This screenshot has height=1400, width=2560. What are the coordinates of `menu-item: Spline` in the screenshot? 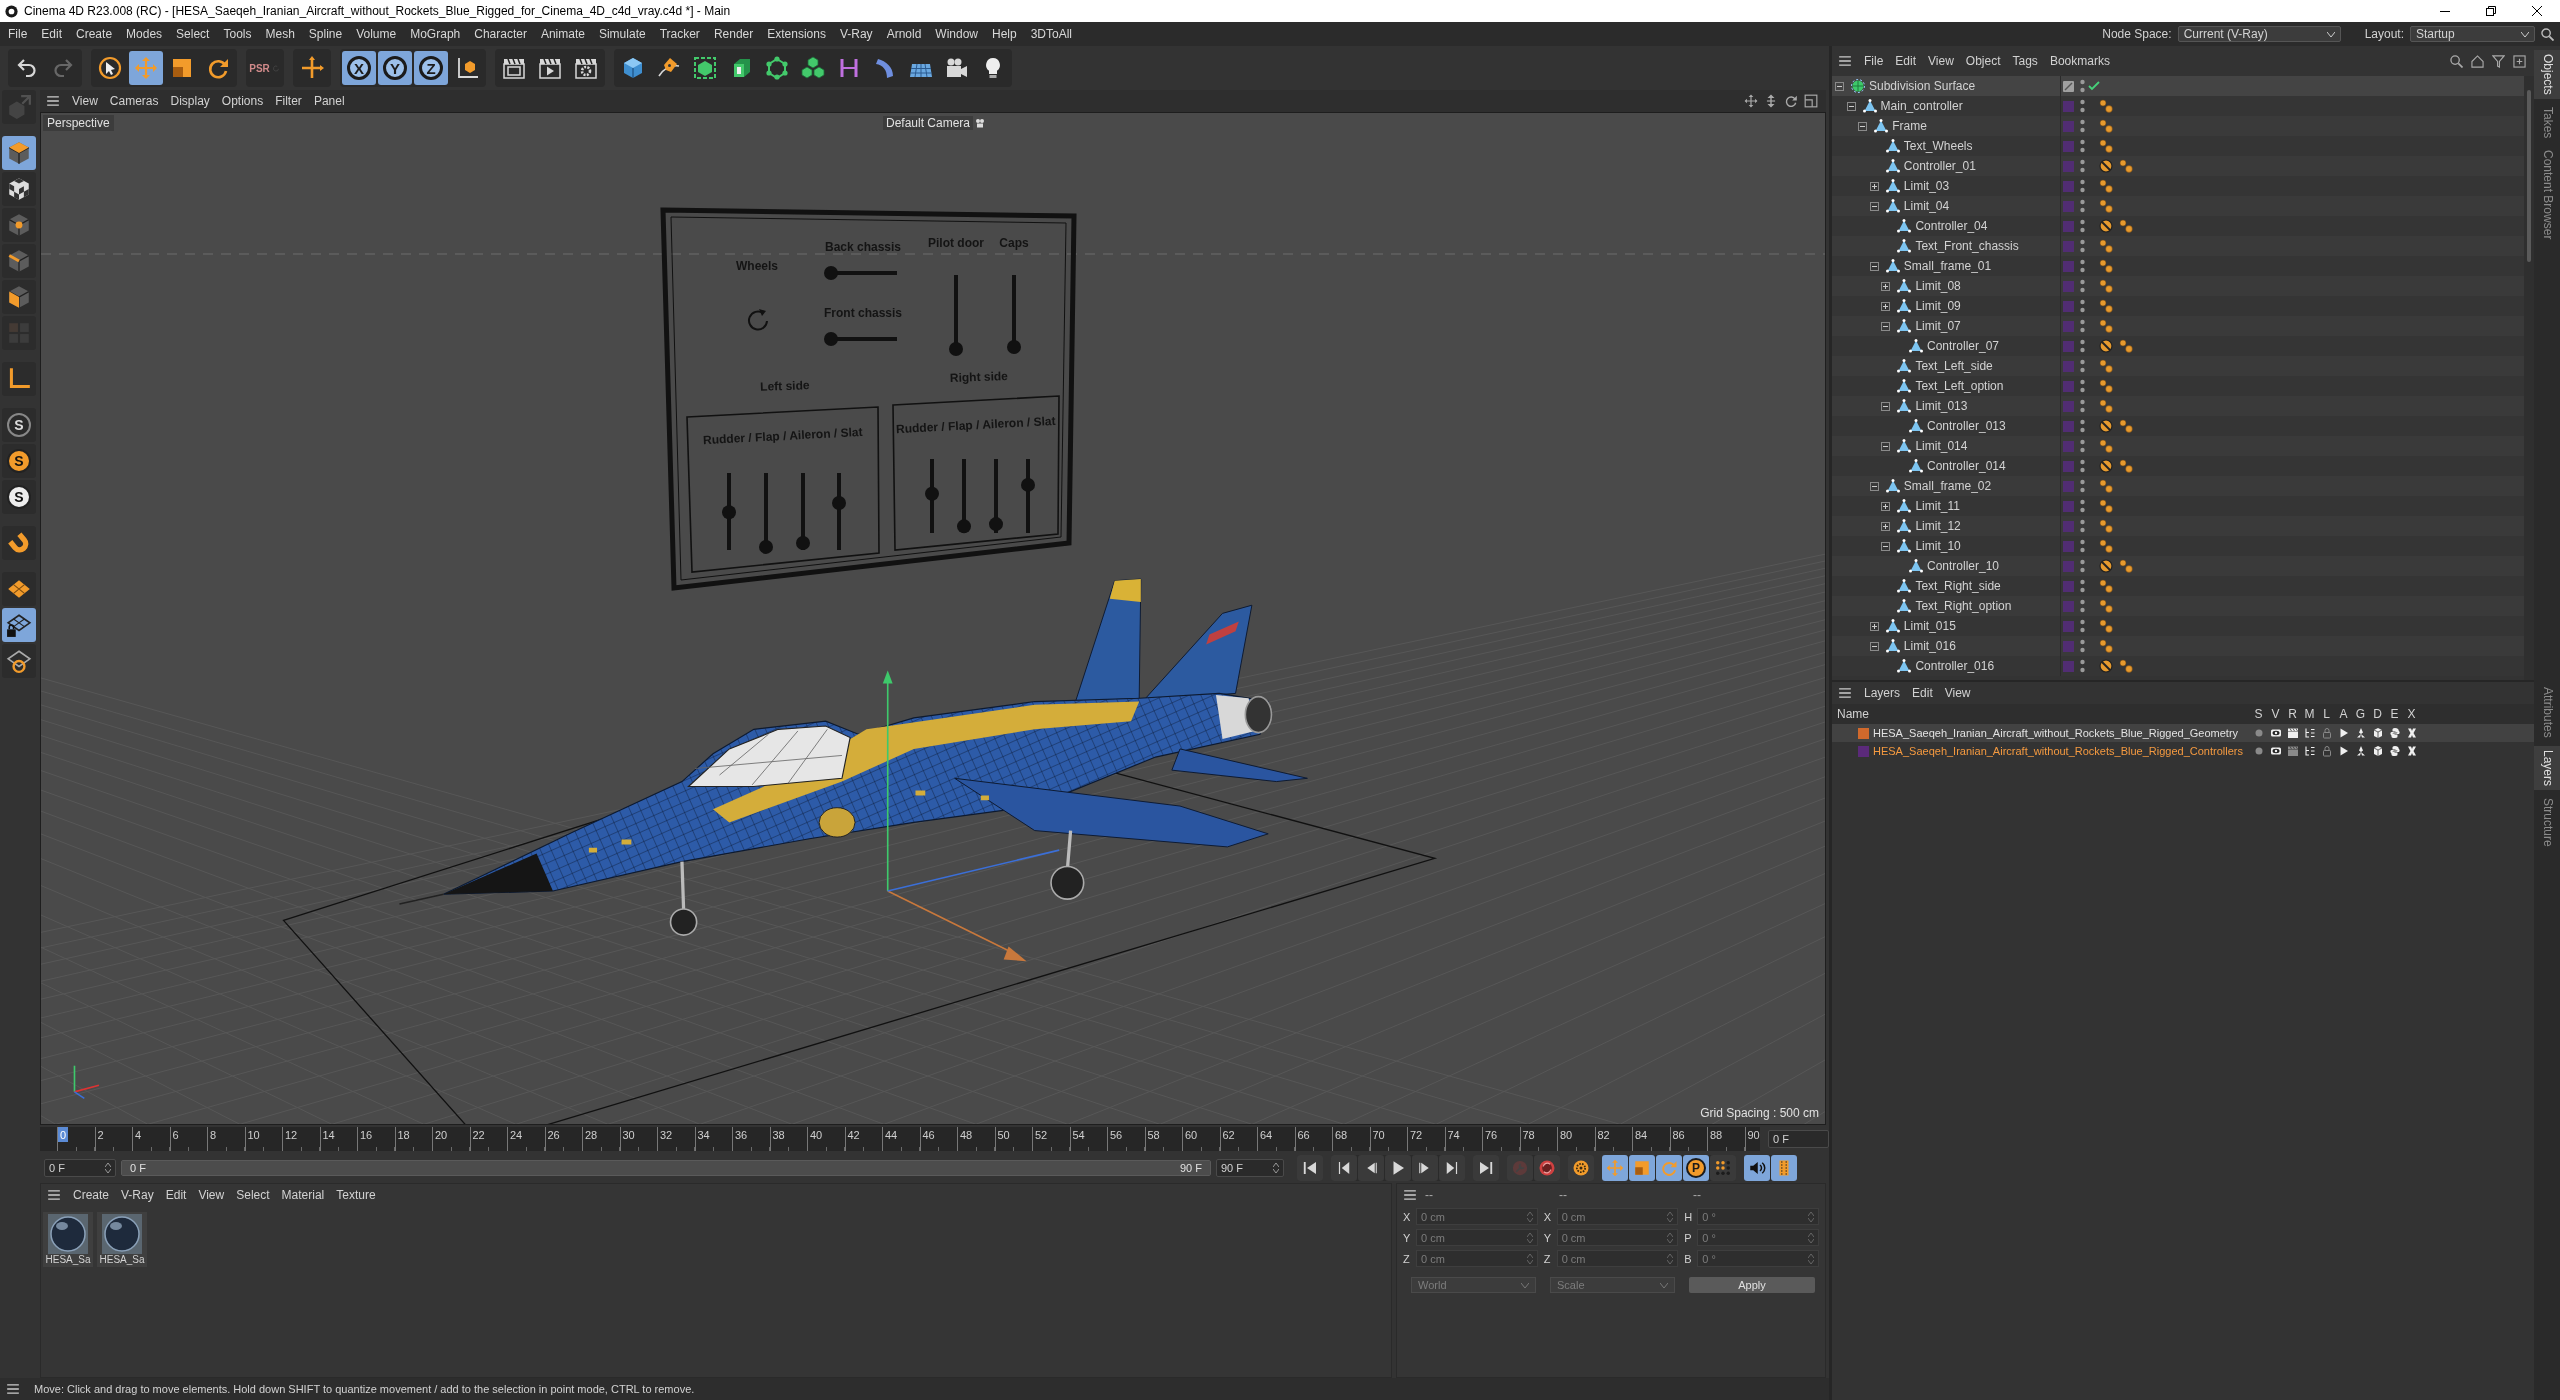 It's located at (325, 34).